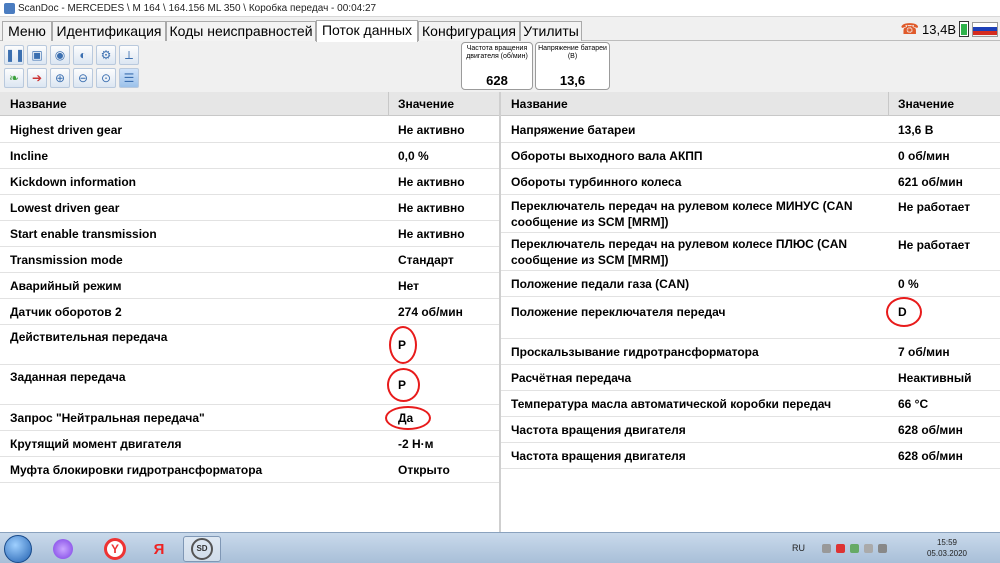  I want to click on zoom-out-icon: ⊖, so click(83, 78).